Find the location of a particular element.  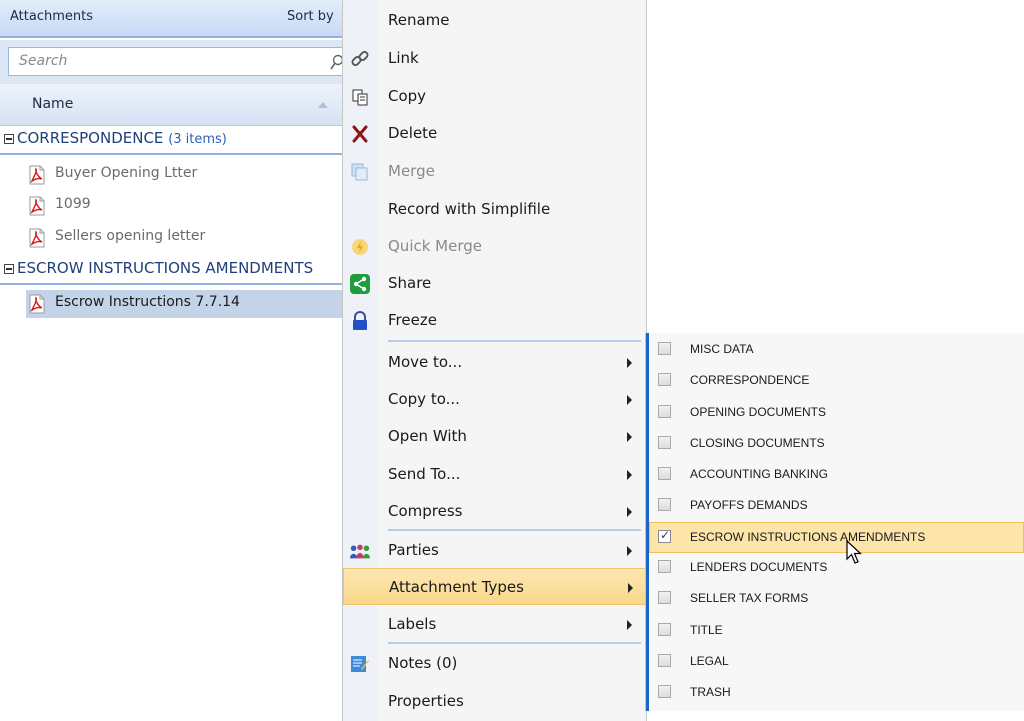

menu-item-delete: Delete is located at coordinates (494, 133).